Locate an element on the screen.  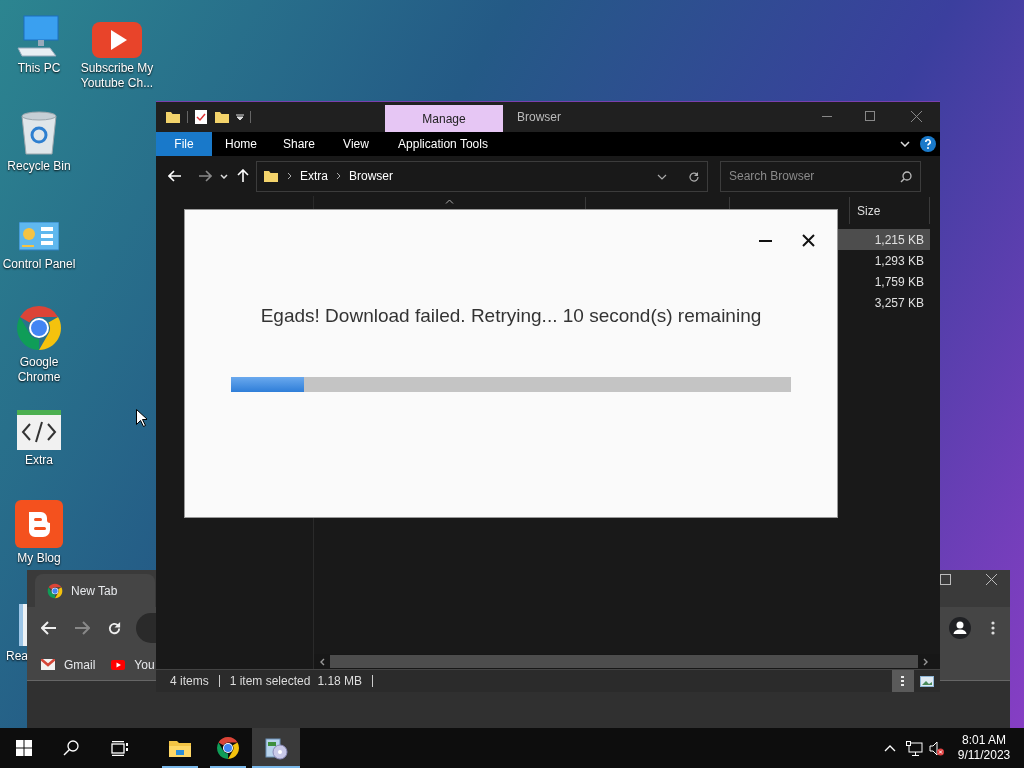
desktop-icon-label: This PC is located at coordinates (39, 68).